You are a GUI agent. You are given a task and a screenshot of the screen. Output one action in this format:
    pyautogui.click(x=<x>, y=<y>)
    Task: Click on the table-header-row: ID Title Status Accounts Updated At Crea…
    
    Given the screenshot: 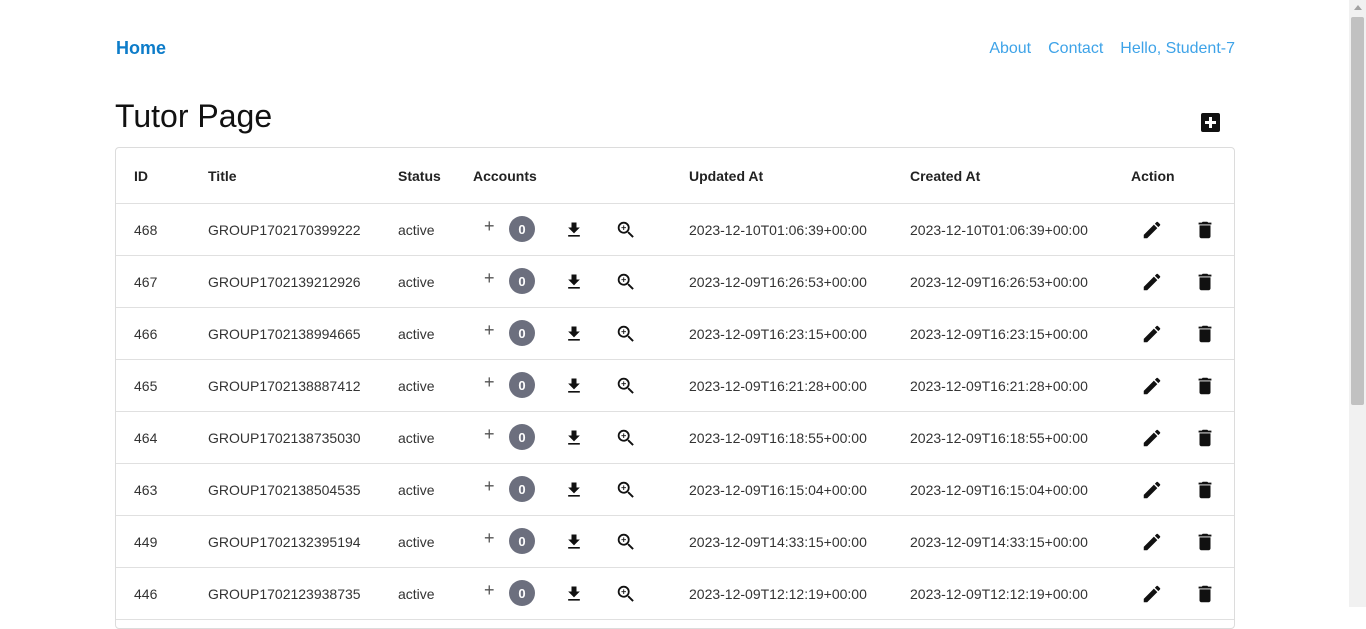 What is the action you would take?
    pyautogui.click(x=675, y=176)
    